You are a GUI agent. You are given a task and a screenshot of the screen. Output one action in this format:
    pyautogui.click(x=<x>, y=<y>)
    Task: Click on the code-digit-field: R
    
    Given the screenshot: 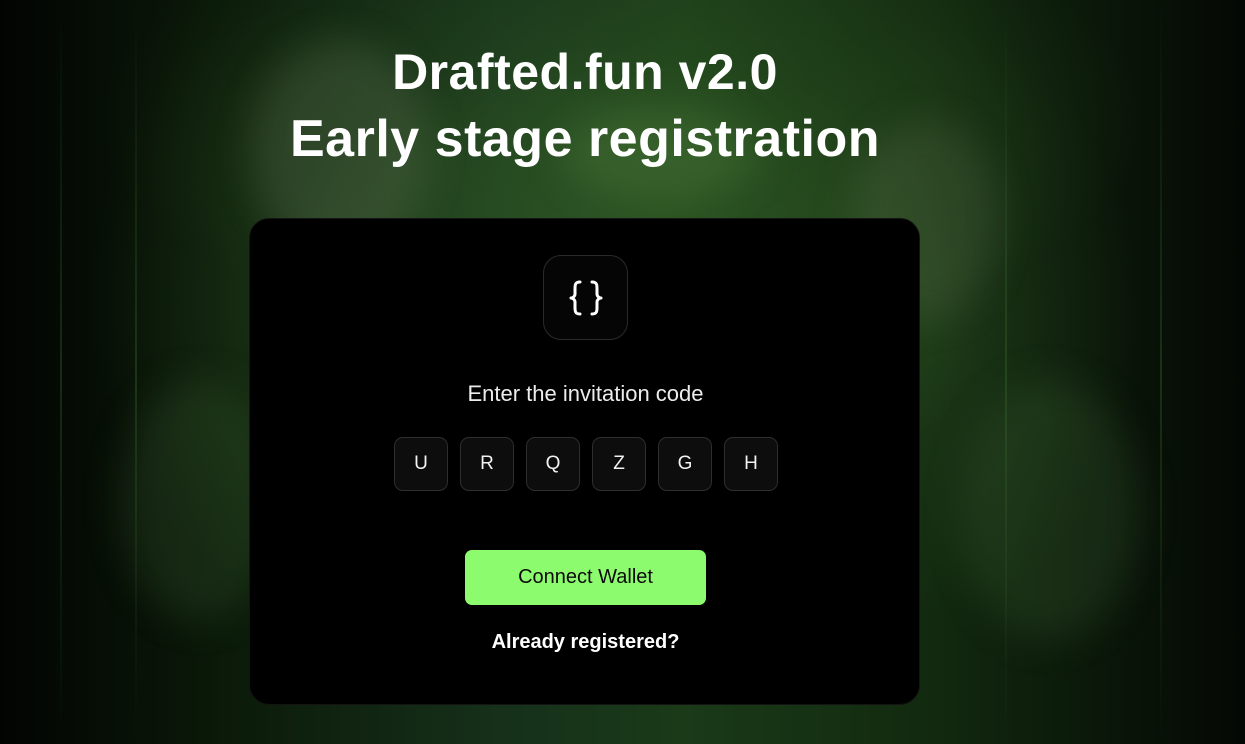 What is the action you would take?
    pyautogui.click(x=487, y=464)
    